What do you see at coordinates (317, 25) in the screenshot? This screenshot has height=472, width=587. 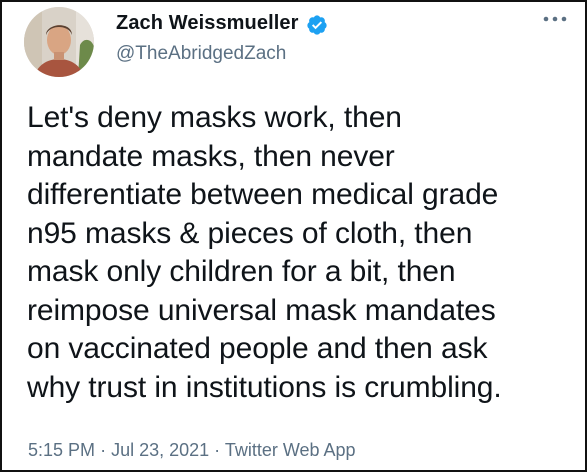 I see `verified-badge-icon` at bounding box center [317, 25].